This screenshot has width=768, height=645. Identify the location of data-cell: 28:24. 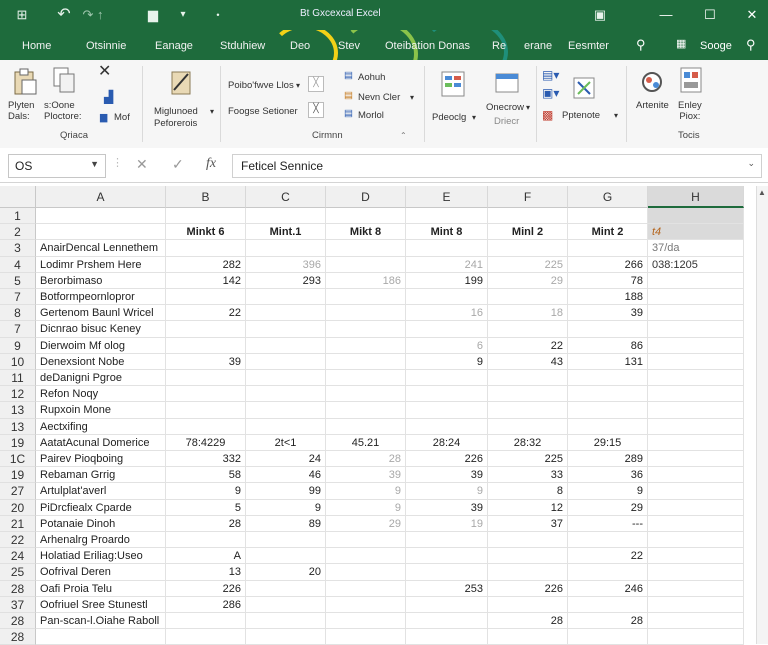
(447, 442).